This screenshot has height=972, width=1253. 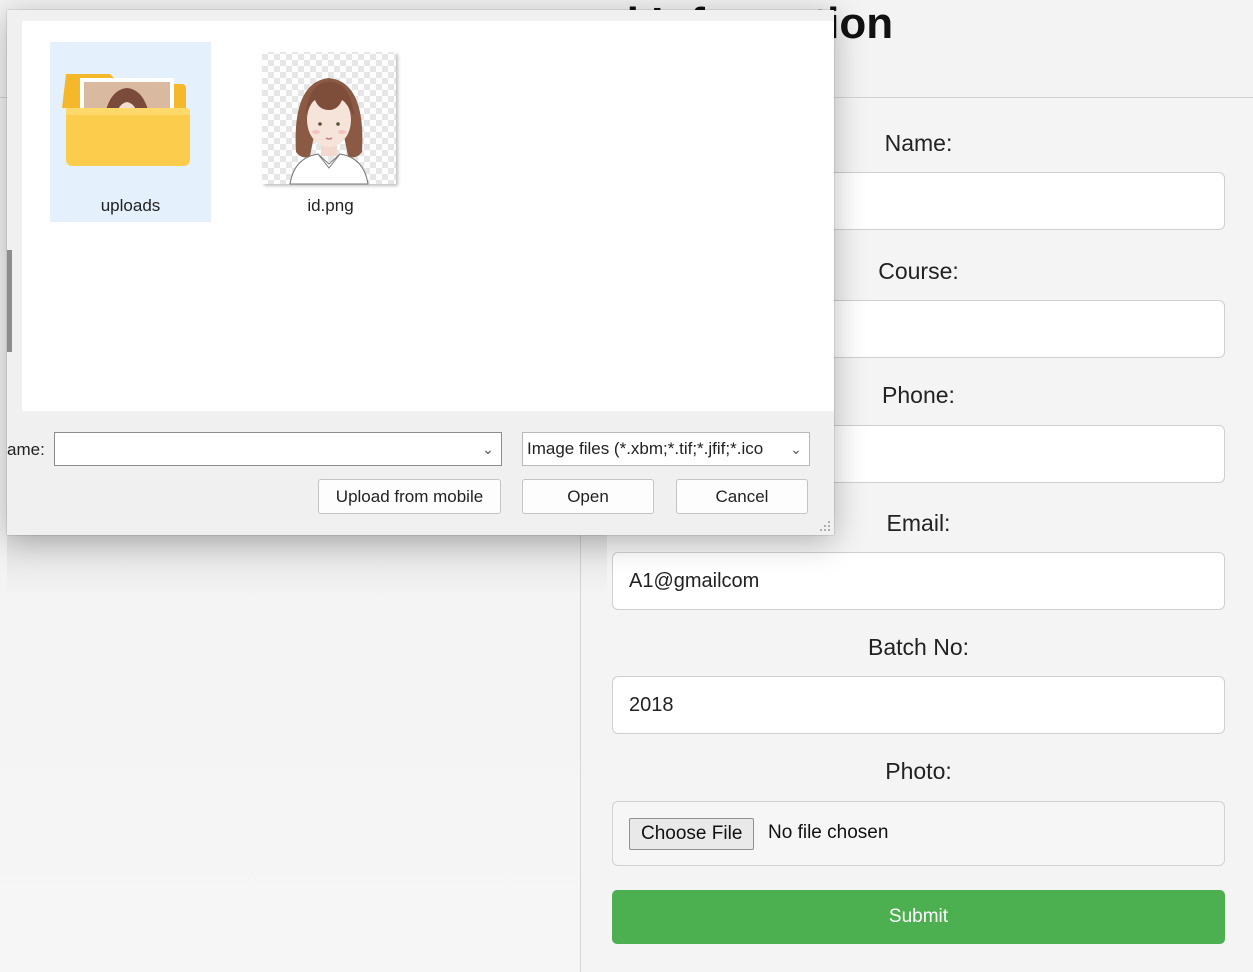 What do you see at coordinates (918, 833) in the screenshot?
I see `photo-file-input: Choose File No file chosen` at bounding box center [918, 833].